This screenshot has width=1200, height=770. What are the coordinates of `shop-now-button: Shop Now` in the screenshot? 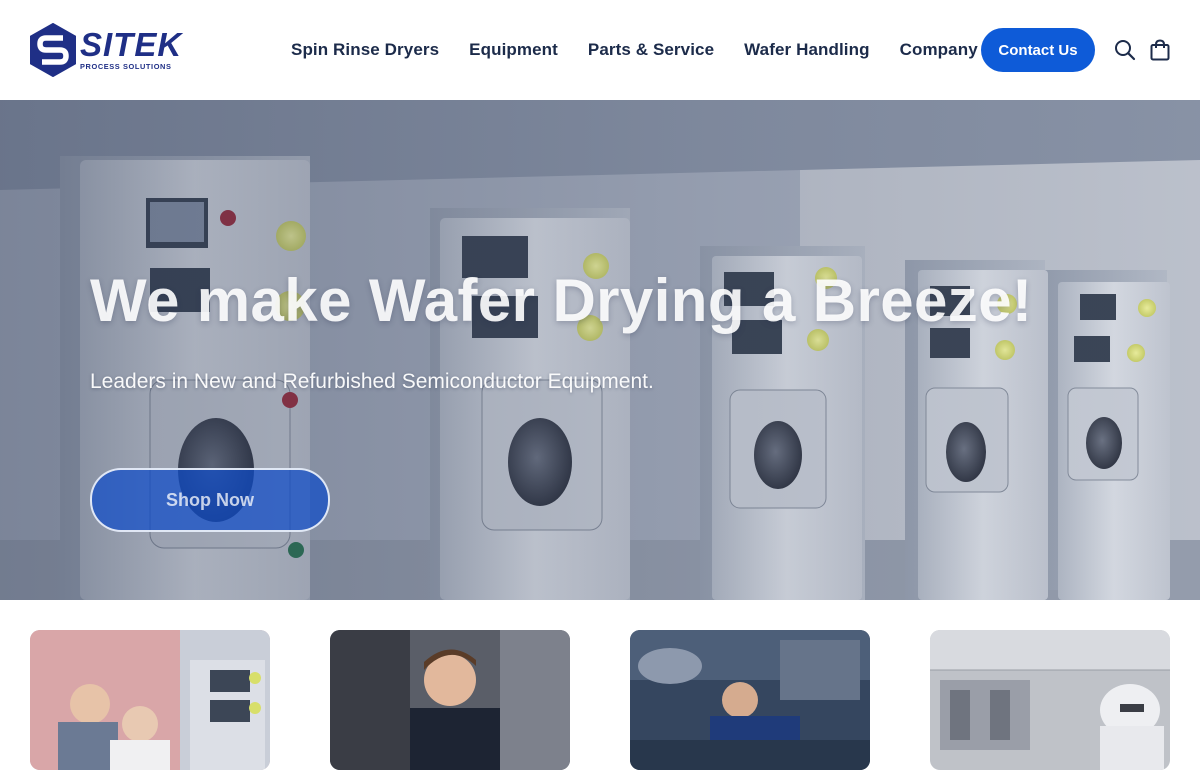 It's located at (210, 500).